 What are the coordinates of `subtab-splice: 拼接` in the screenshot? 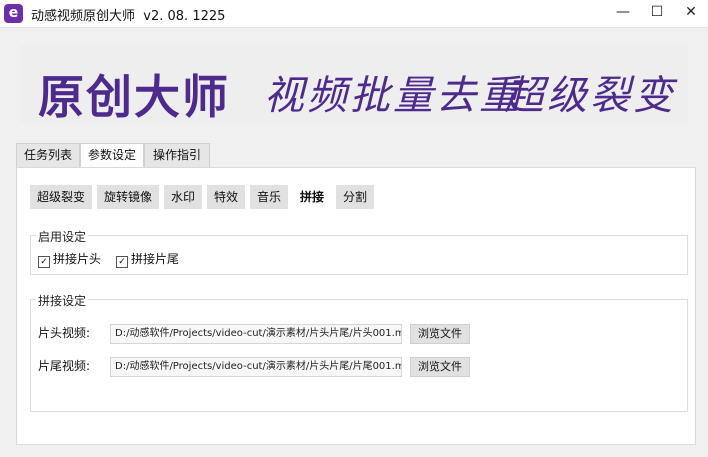 It's located at (312, 197).